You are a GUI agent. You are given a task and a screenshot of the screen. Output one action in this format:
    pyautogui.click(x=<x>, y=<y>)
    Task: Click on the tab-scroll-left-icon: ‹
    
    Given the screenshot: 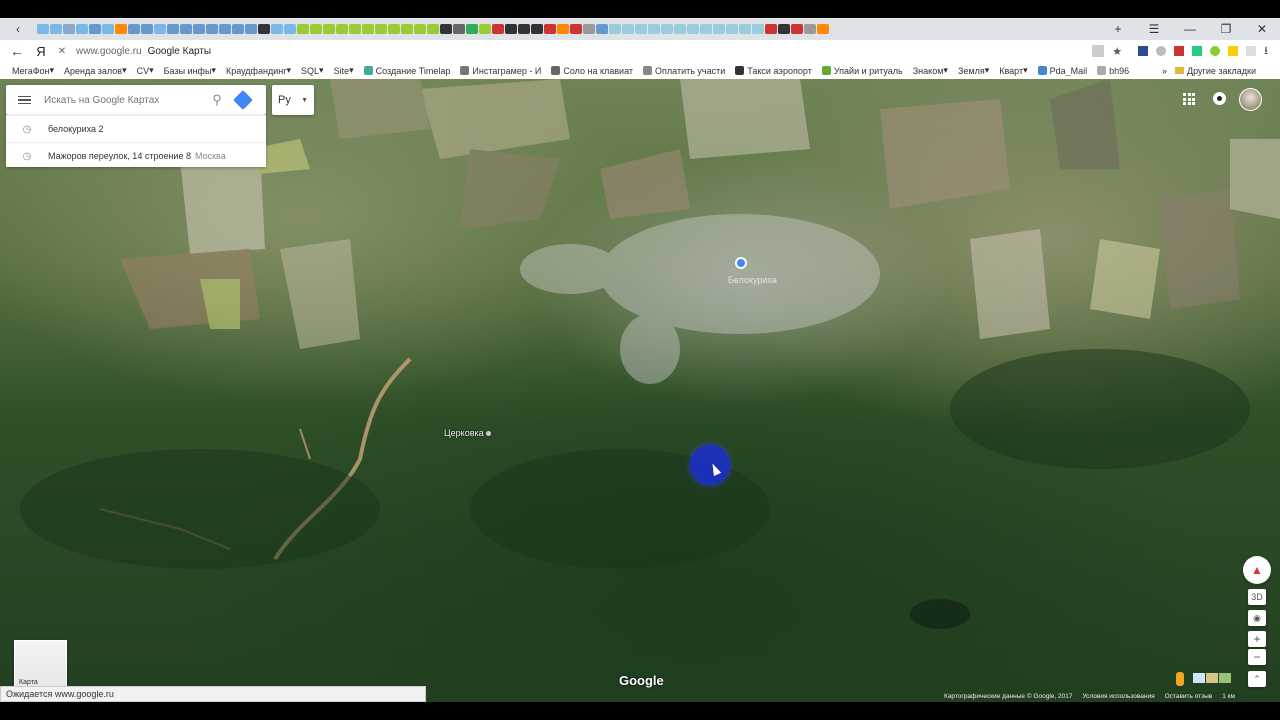 What is the action you would take?
    pyautogui.click(x=18, y=29)
    